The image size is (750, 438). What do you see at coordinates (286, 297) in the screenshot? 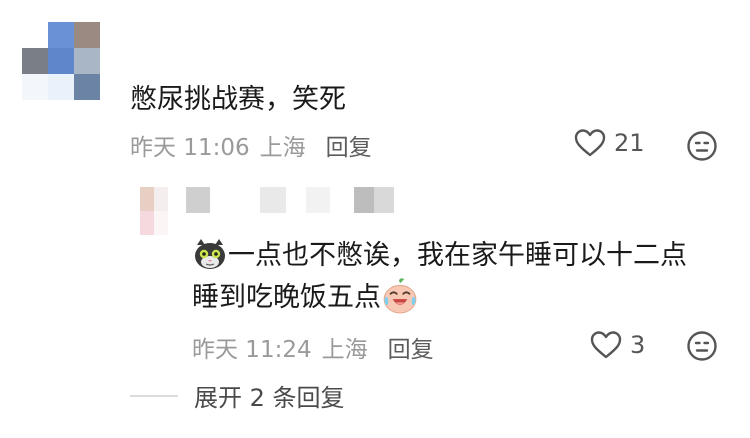
I see `reply-text-line2: 睡到吃晚饭五点` at bounding box center [286, 297].